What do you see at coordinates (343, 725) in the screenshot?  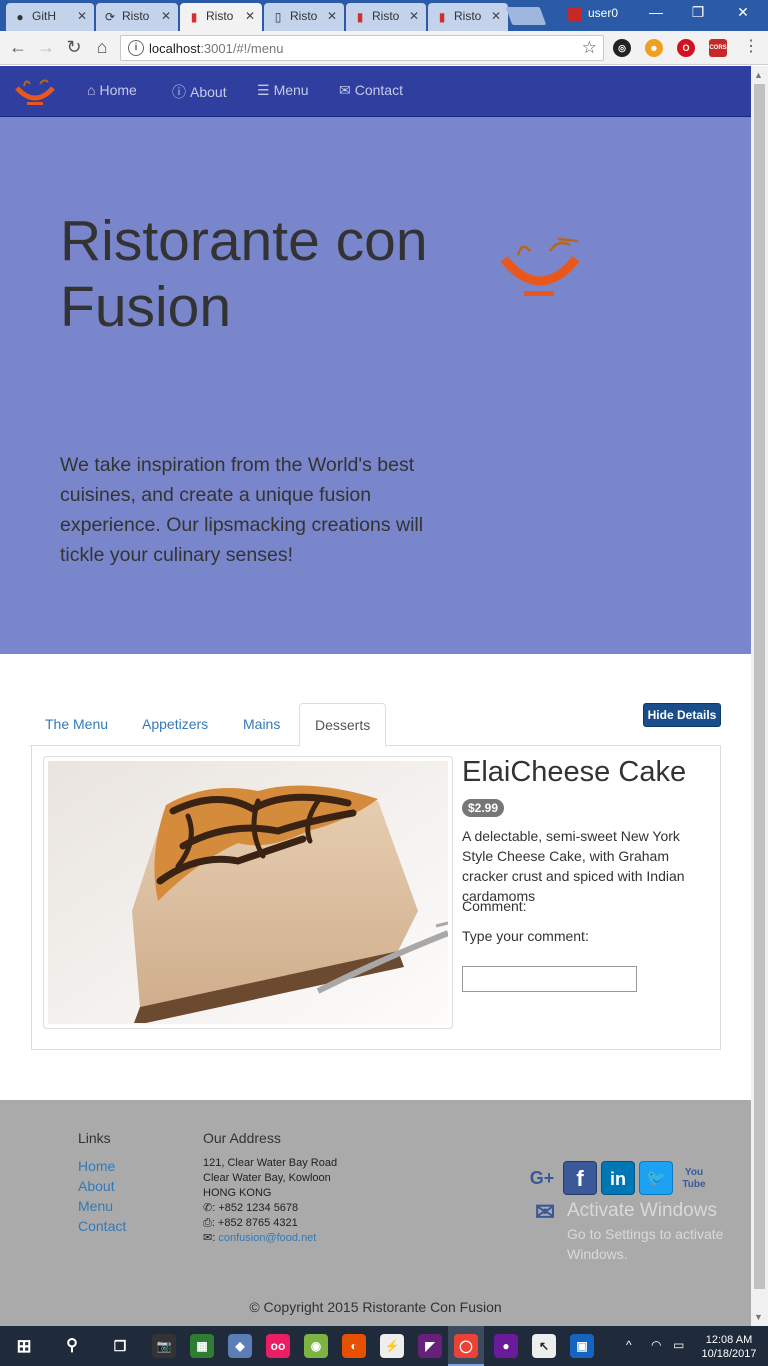 I see `tab-desserts: Desserts` at bounding box center [343, 725].